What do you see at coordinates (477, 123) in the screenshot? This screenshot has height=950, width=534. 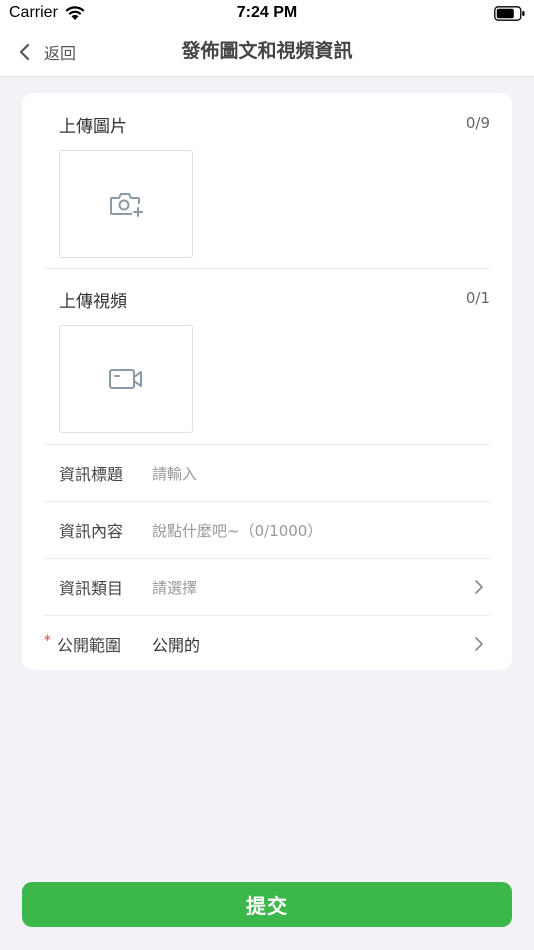 I see `image-upload-count: 0/9` at bounding box center [477, 123].